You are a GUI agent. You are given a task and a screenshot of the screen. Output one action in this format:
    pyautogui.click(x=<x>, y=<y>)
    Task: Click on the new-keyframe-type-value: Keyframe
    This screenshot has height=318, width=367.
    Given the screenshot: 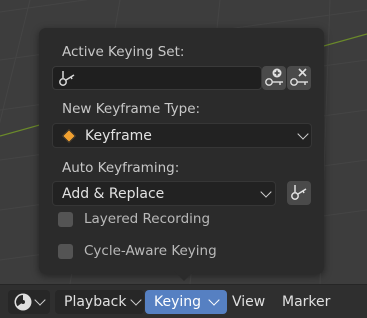 What is the action you would take?
    pyautogui.click(x=118, y=136)
    